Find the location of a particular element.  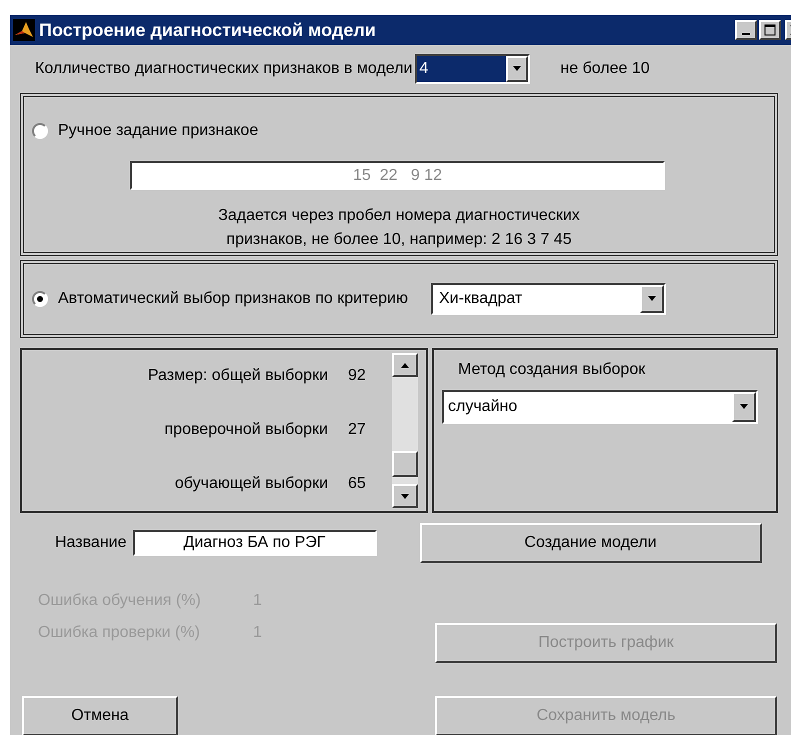

sampling-method-dropdown: случайно is located at coordinates (600, 407).